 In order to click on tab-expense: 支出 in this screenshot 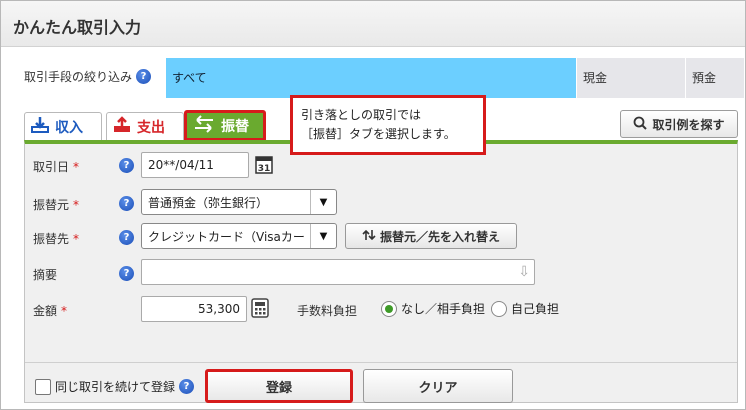, I will do `click(145, 126)`.